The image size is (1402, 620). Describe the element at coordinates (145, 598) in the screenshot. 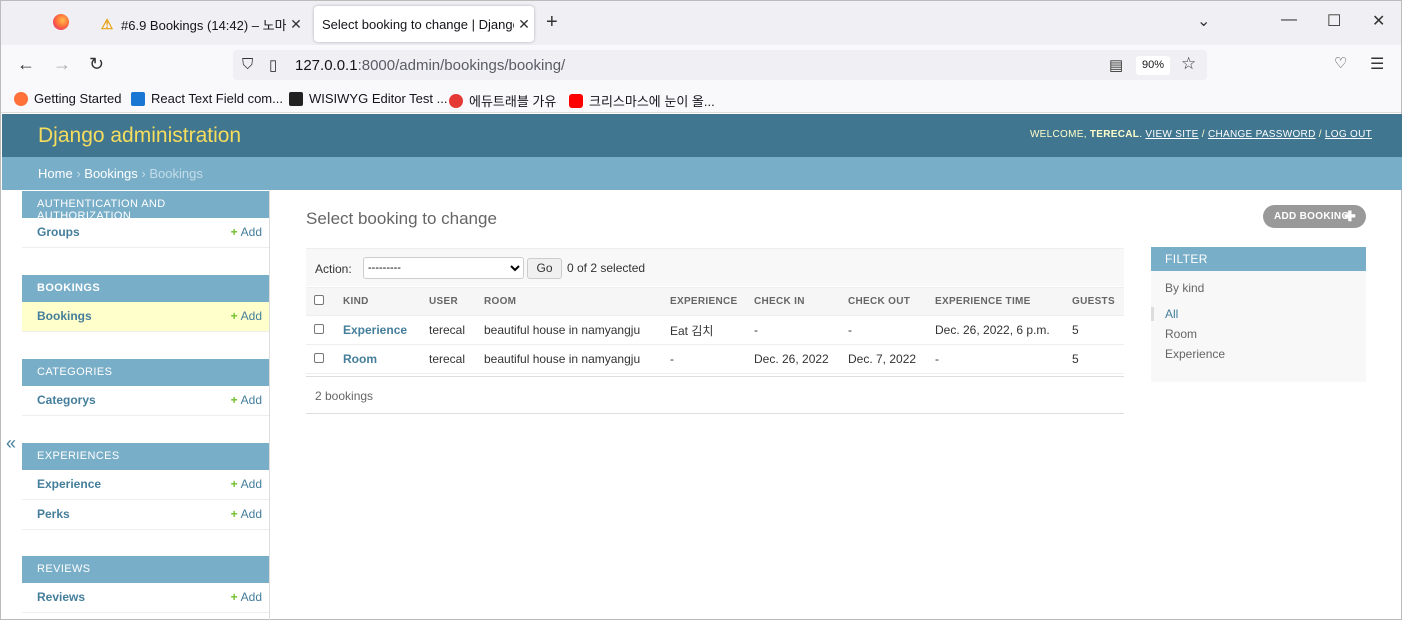

I see `sidebar-item-reviews: Reviews + Add` at that location.